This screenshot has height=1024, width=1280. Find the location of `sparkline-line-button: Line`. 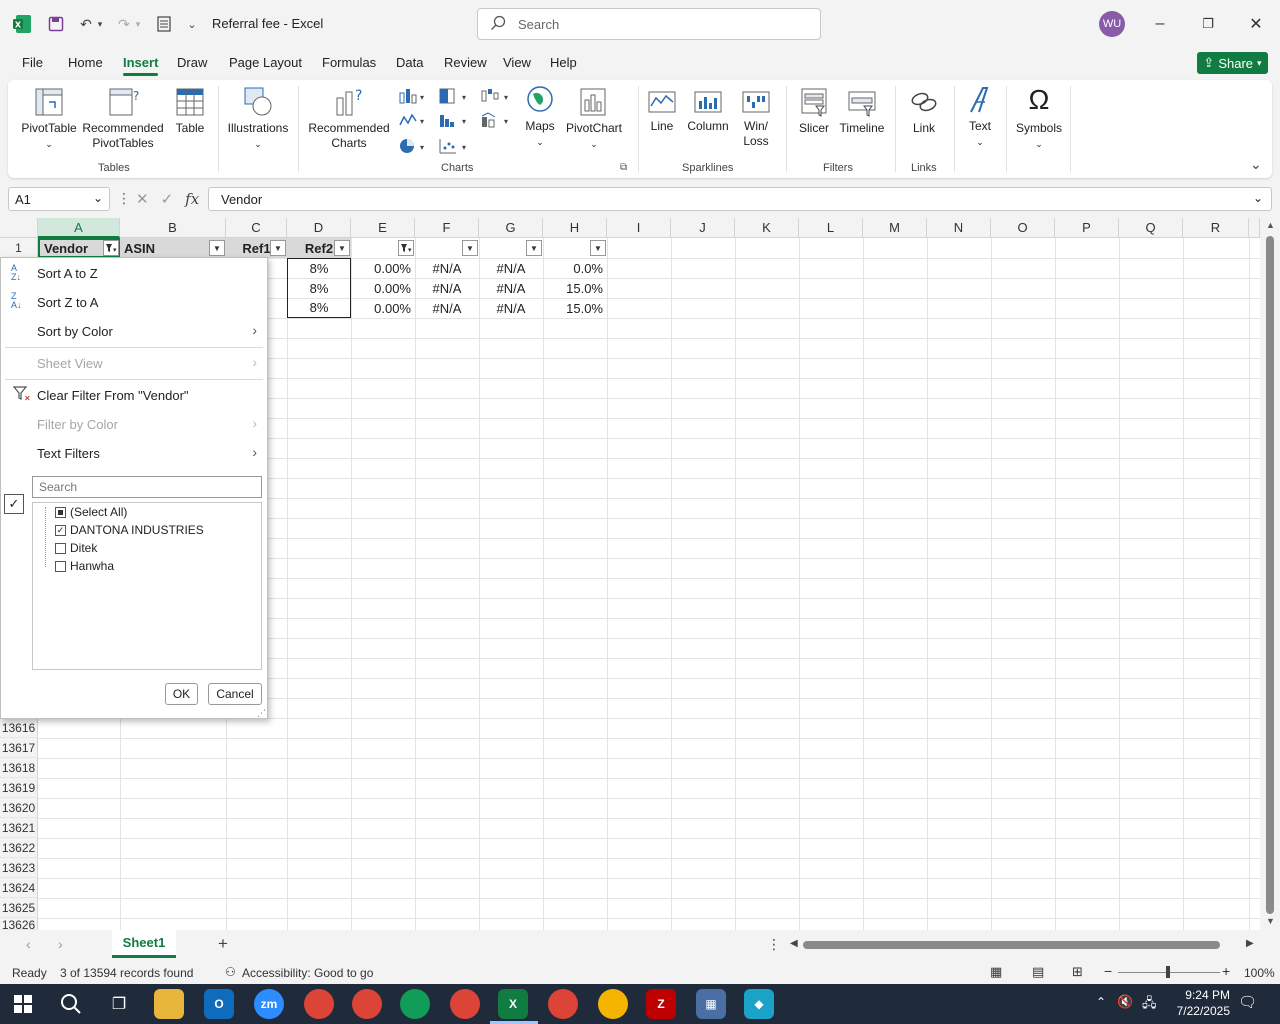

sparkline-line-button: Line is located at coordinates (662, 111).